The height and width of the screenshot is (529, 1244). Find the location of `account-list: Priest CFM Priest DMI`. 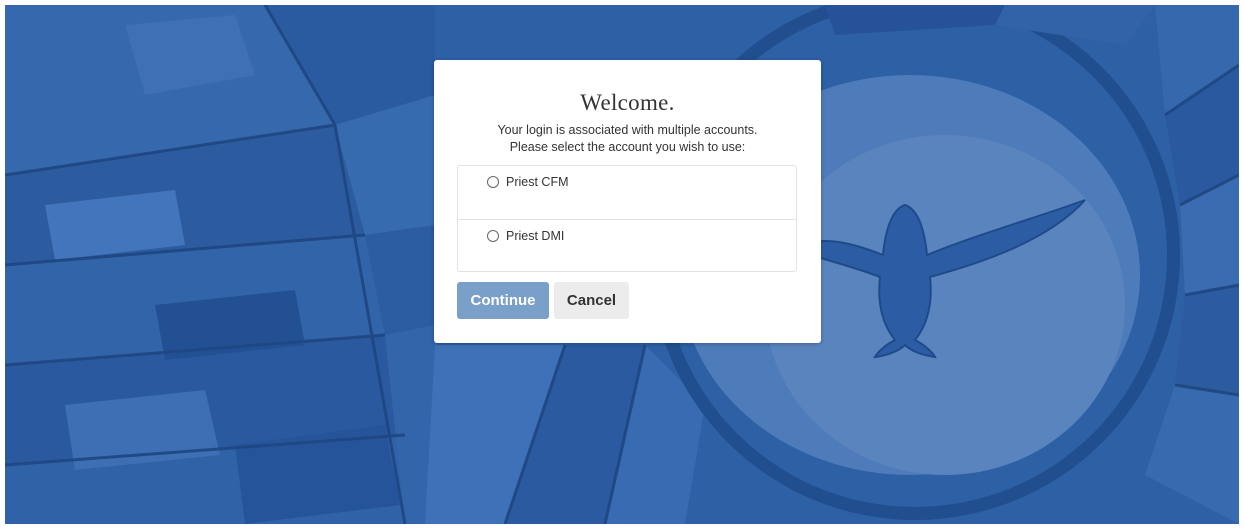

account-list: Priest CFM Priest DMI is located at coordinates (627, 218).